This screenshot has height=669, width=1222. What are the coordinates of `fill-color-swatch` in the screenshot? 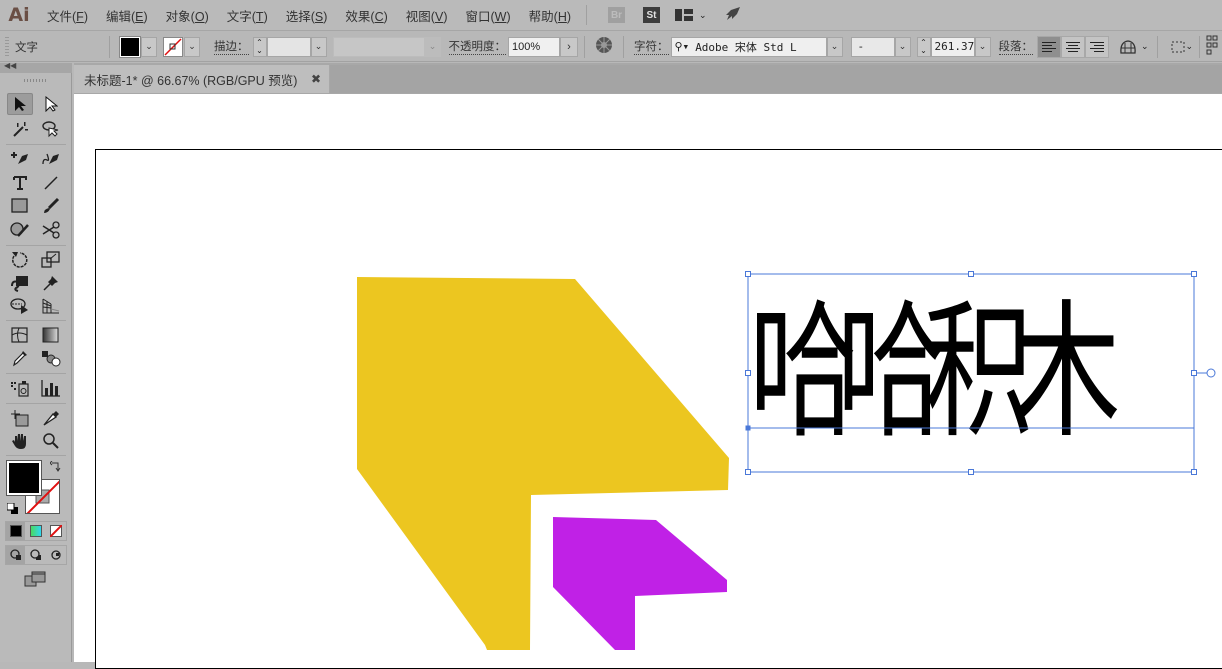 It's located at (24, 478).